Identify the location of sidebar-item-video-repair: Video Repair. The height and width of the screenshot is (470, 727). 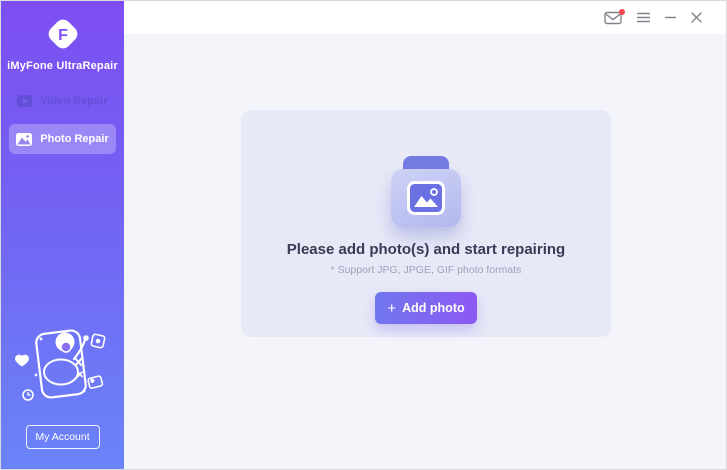
(62, 101).